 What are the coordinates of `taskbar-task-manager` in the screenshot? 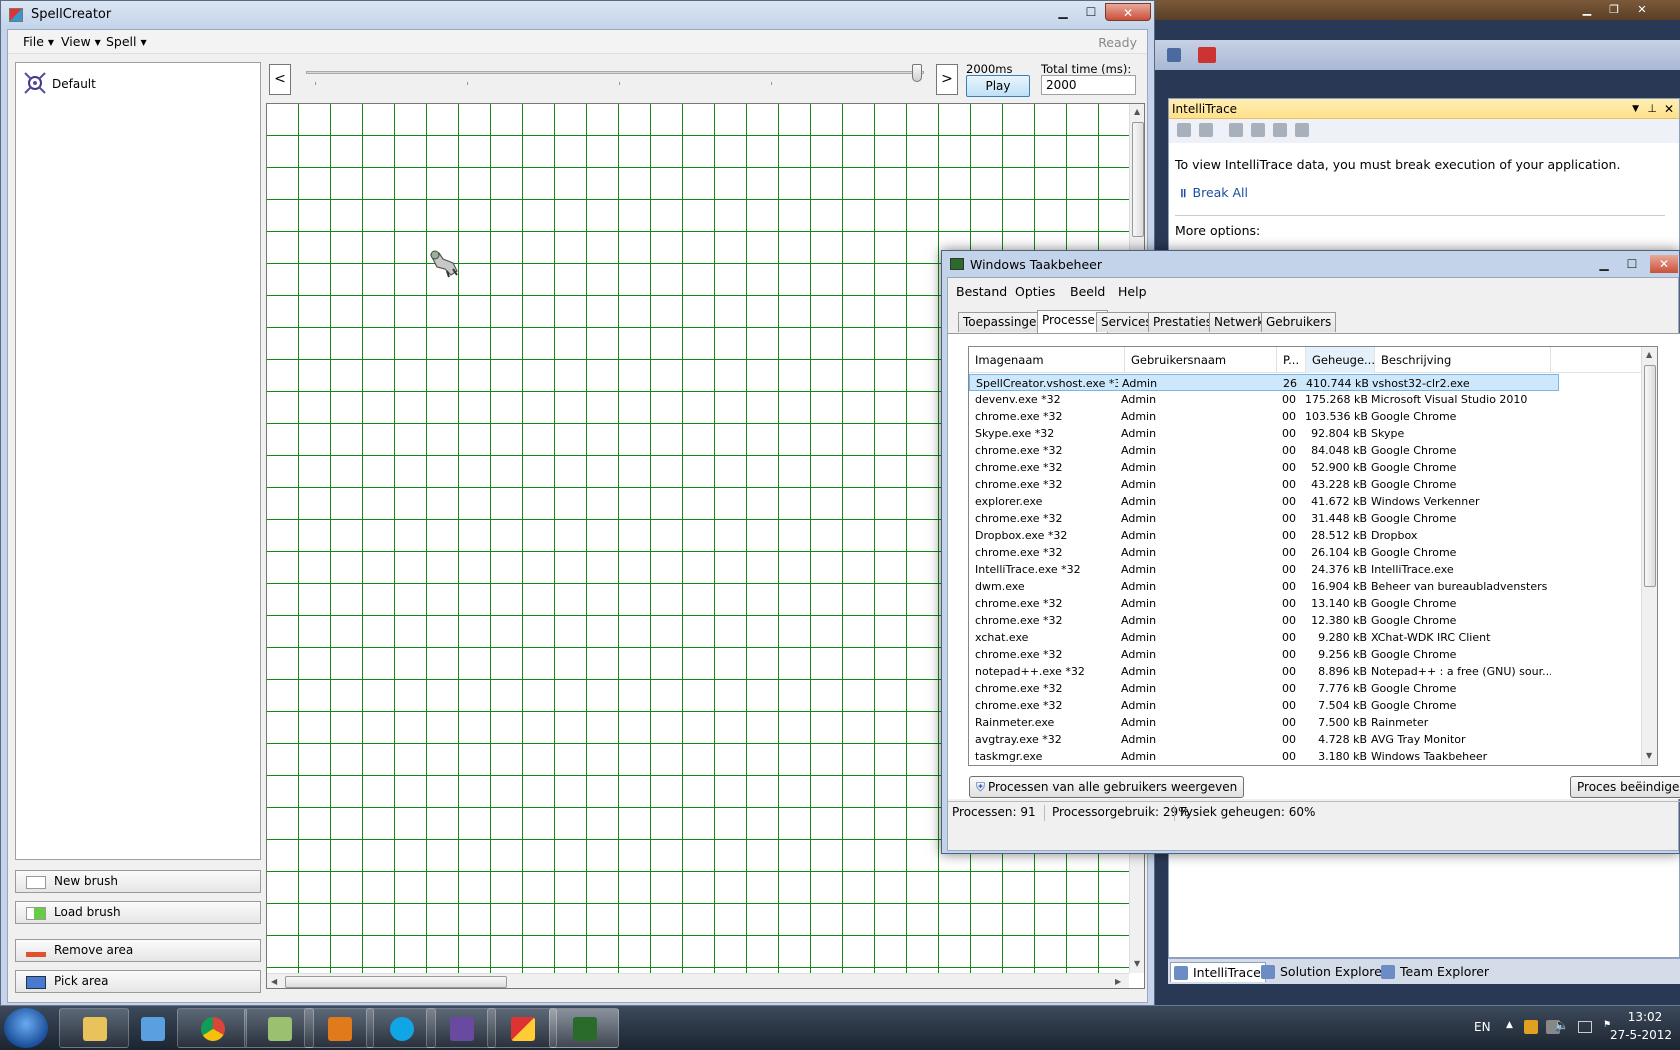 It's located at (584, 1028).